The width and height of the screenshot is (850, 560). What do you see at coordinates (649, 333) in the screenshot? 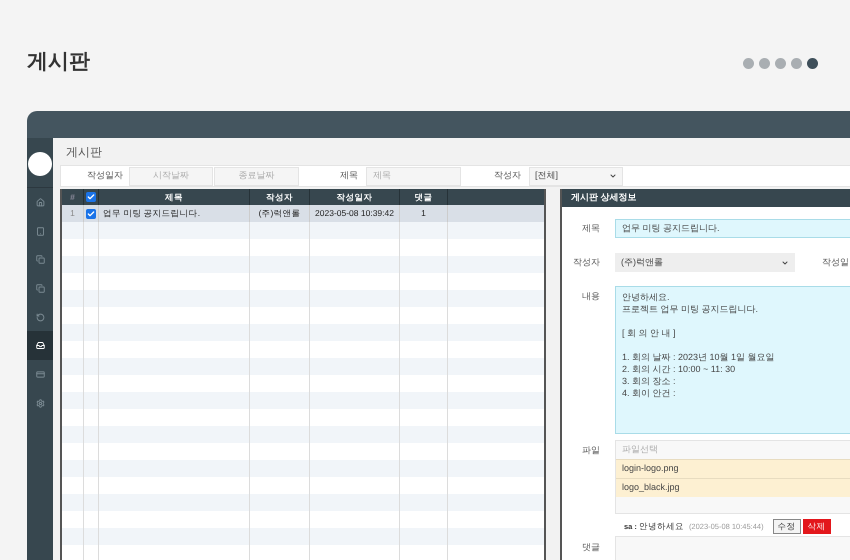
I see `content-line: [ 회 의 안 내 ]` at bounding box center [649, 333].